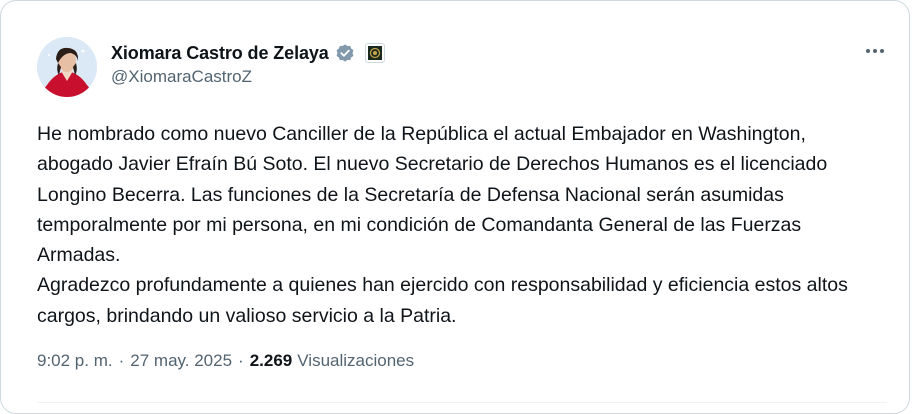  I want to click on avatar, so click(67, 67).